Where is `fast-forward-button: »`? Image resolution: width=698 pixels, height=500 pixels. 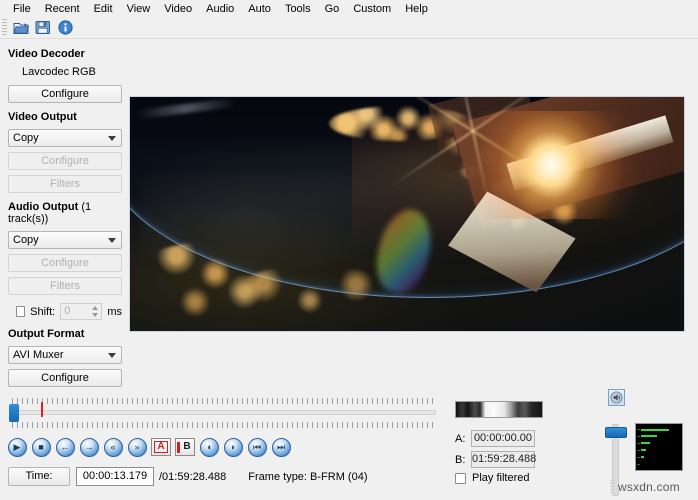 fast-forward-button: » is located at coordinates (137, 447).